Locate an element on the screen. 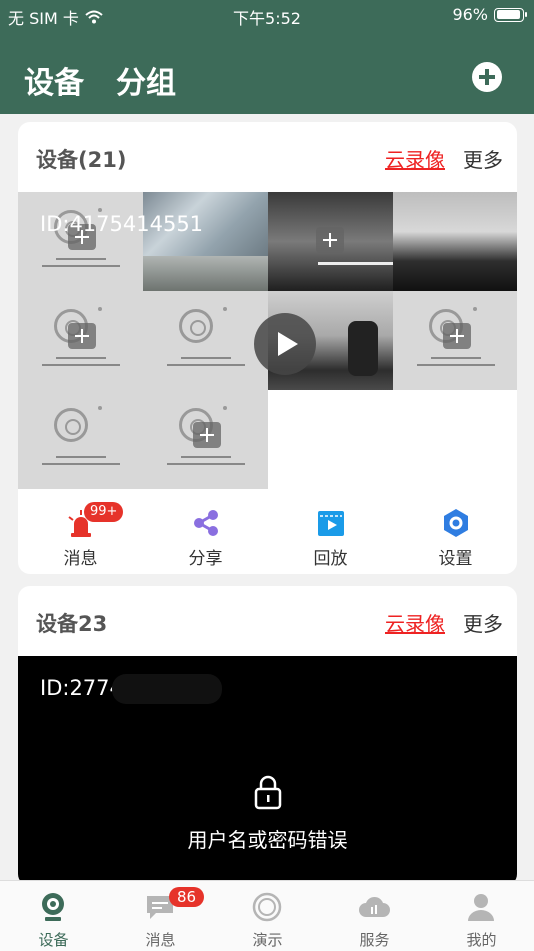 The width and height of the screenshot is (534, 951). demo-icon is located at coordinates (267, 907).